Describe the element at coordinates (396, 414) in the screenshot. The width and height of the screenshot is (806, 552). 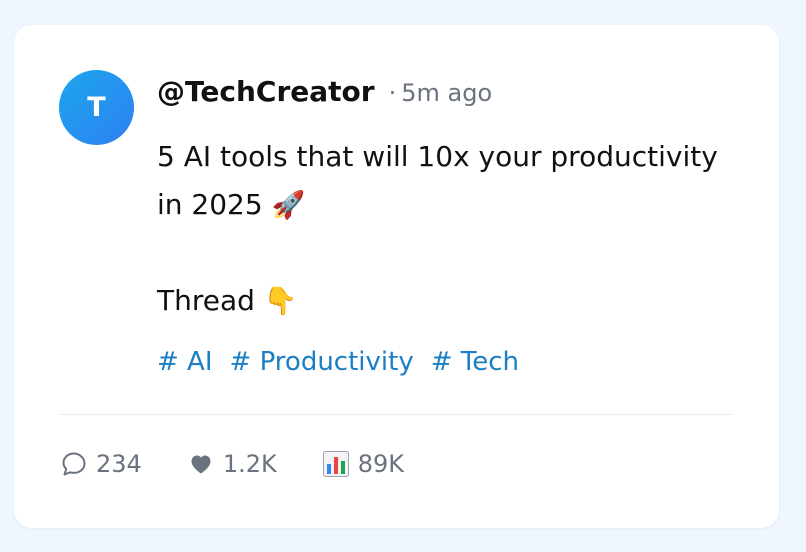
I see `divider` at that location.